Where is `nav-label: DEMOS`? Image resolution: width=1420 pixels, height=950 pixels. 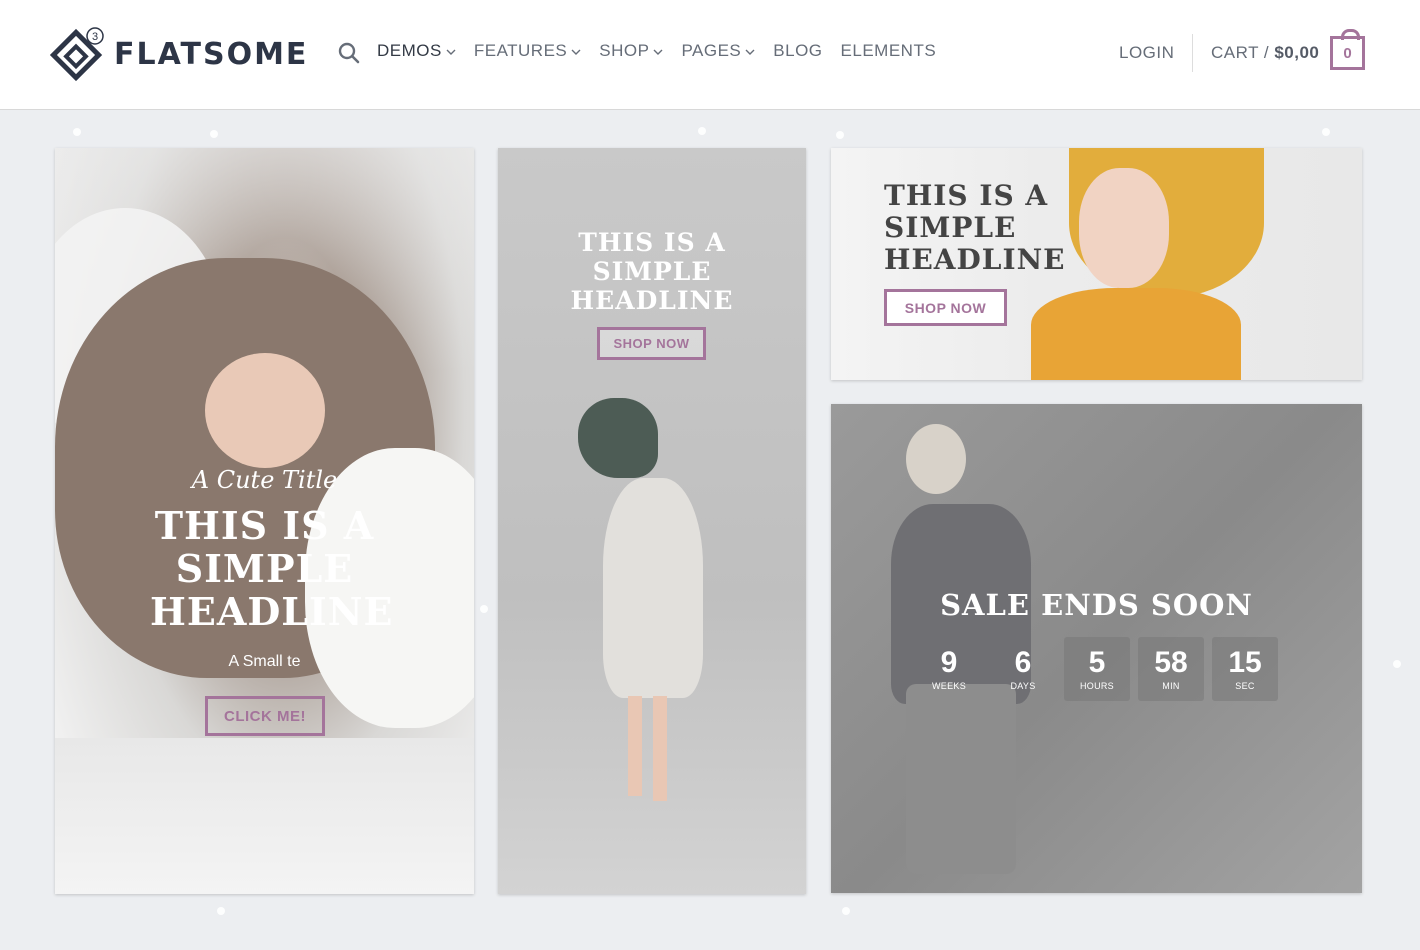 nav-label: DEMOS is located at coordinates (409, 50).